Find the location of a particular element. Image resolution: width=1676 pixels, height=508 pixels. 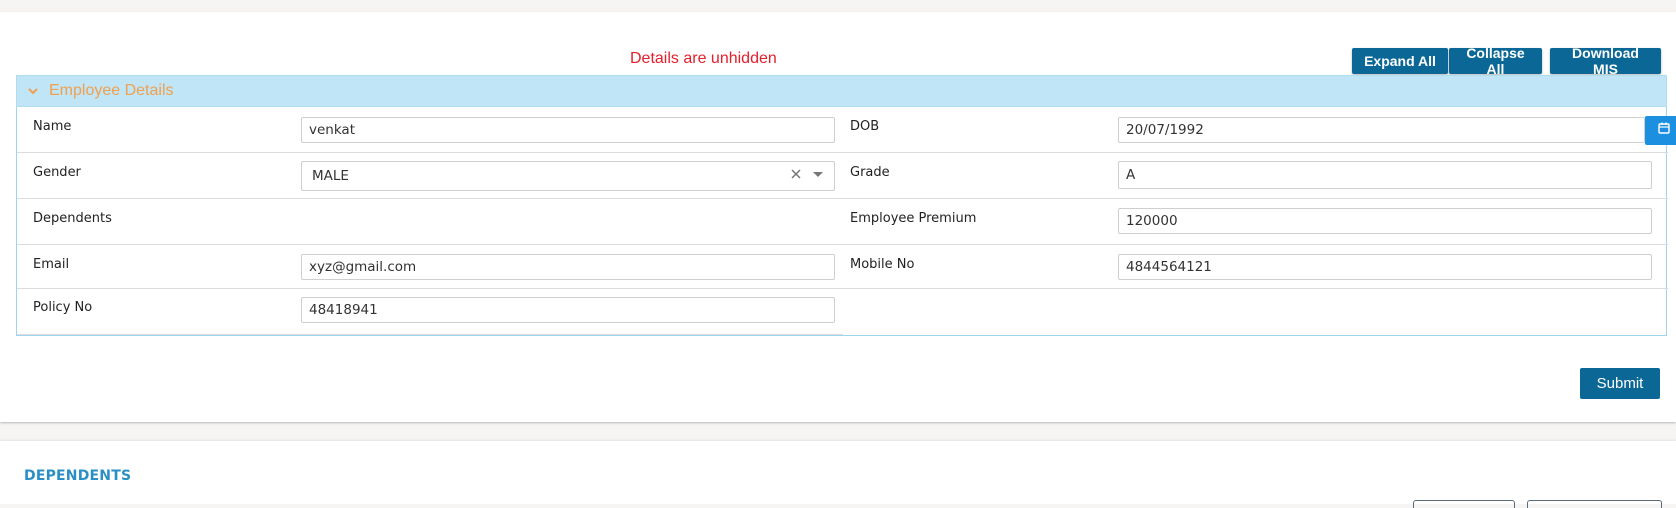

employee-premium-field: 120000 is located at coordinates (1385, 221).